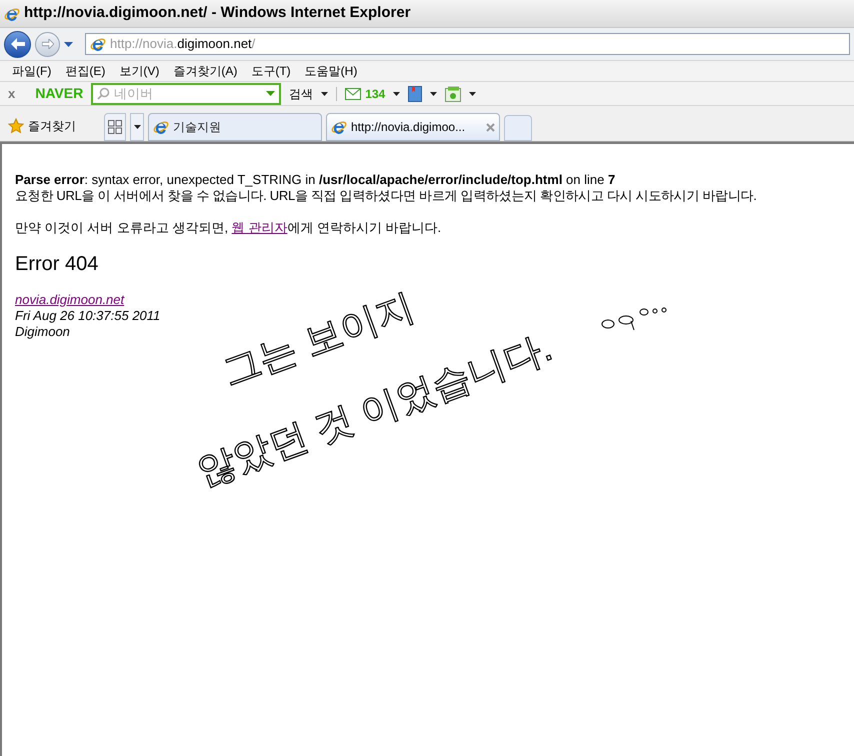  I want to click on mail-icon, so click(353, 94).